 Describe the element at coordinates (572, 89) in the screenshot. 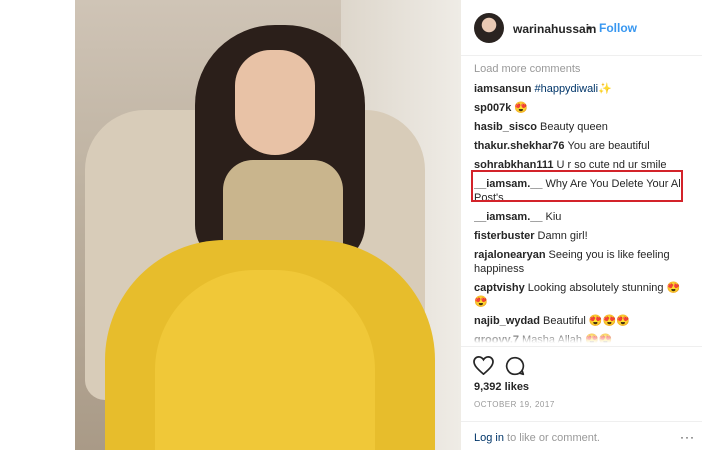

I see `comment-text: #happydiwali✨` at that location.